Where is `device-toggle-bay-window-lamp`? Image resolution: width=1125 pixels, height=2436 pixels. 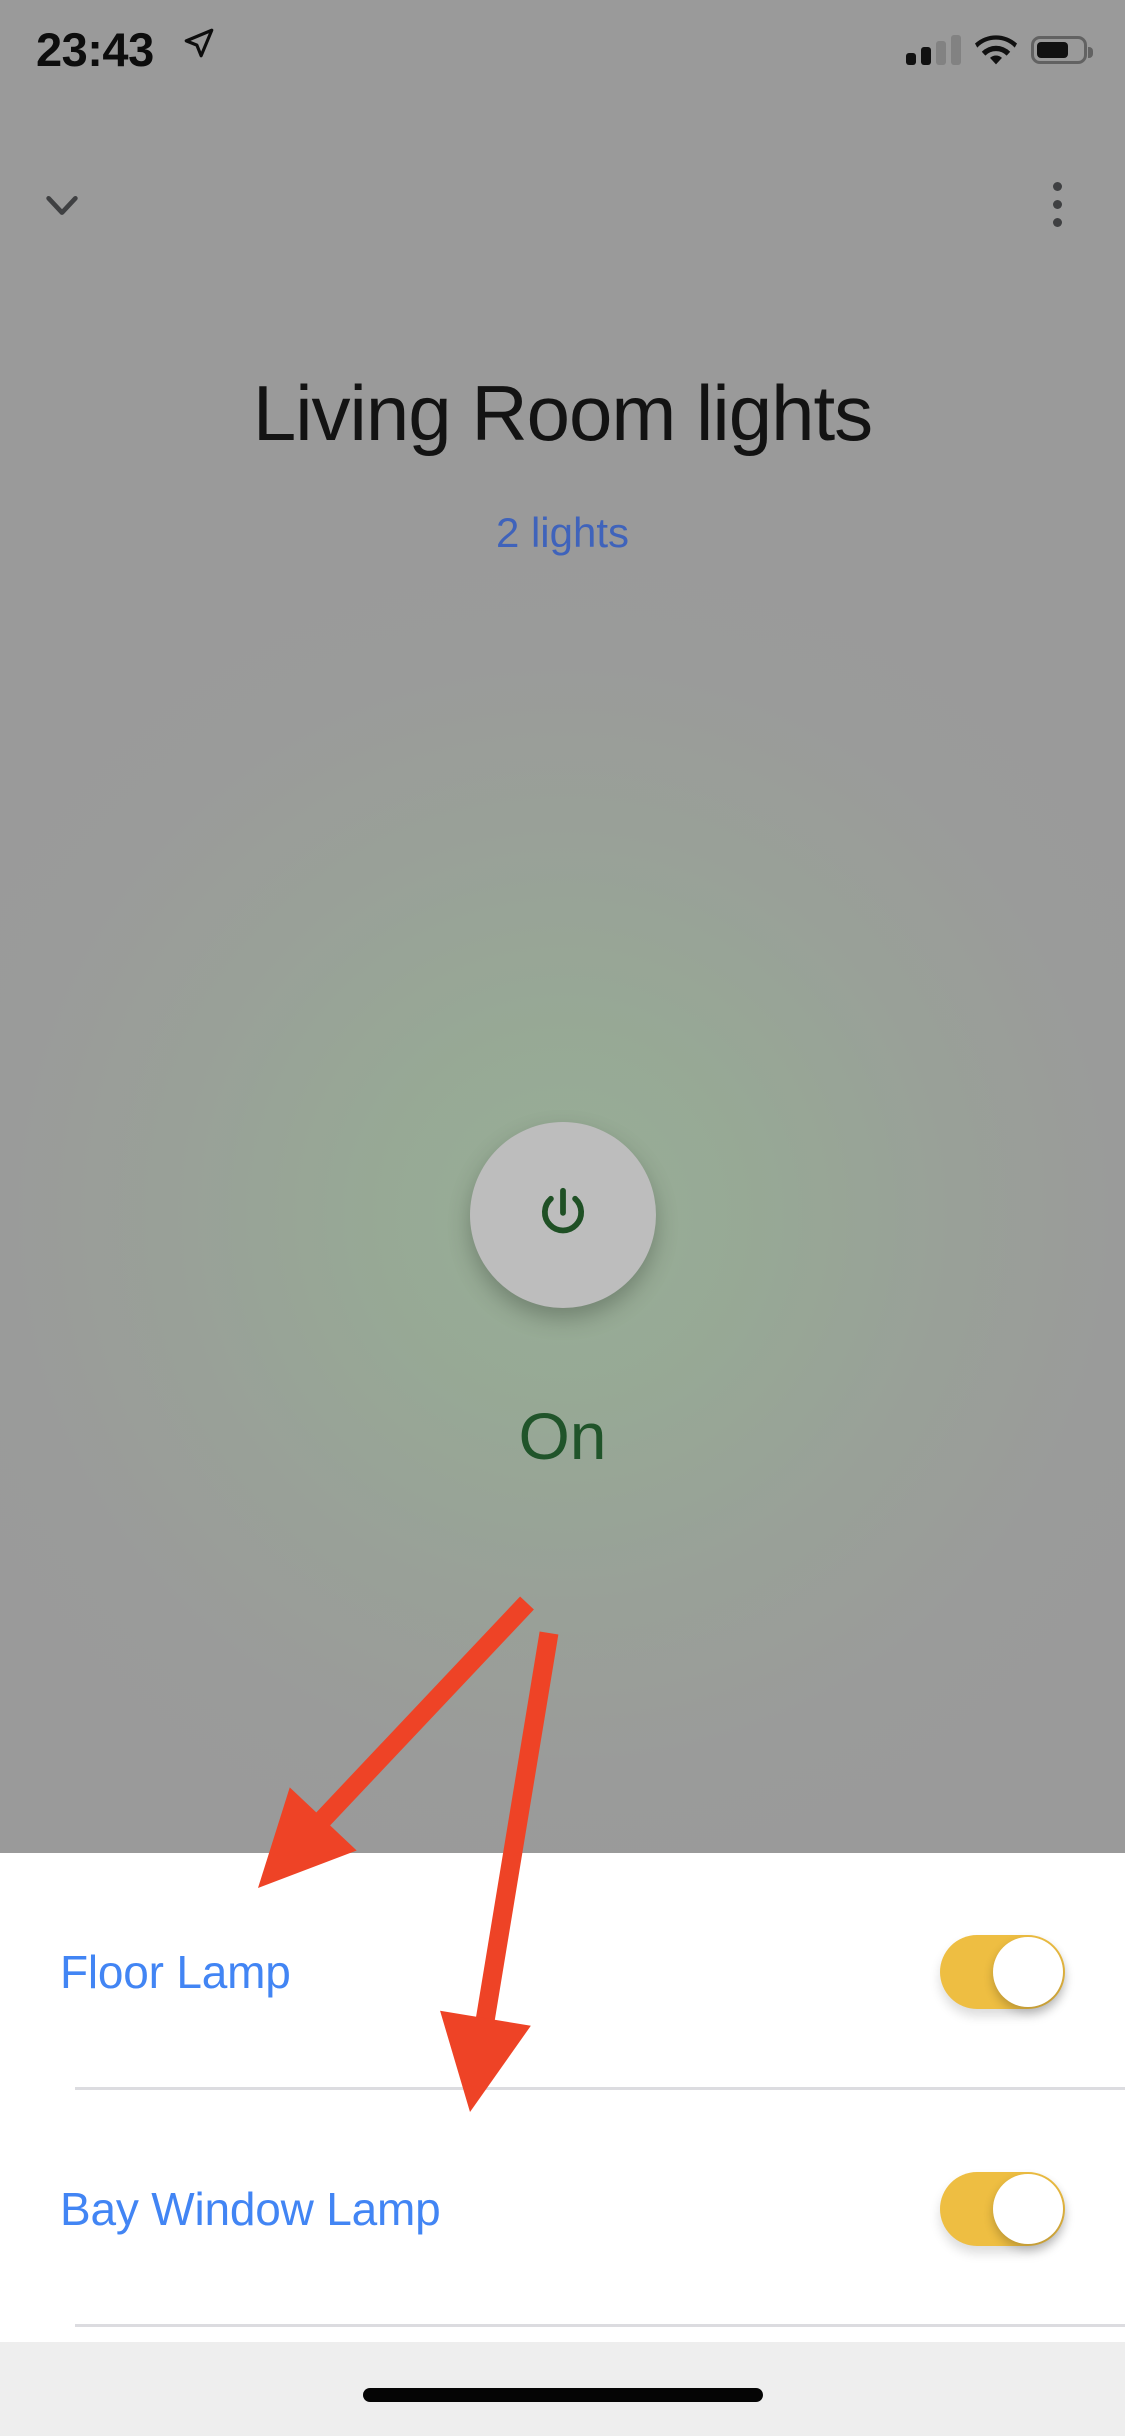
device-toggle-bay-window-lamp is located at coordinates (1002, 2208).